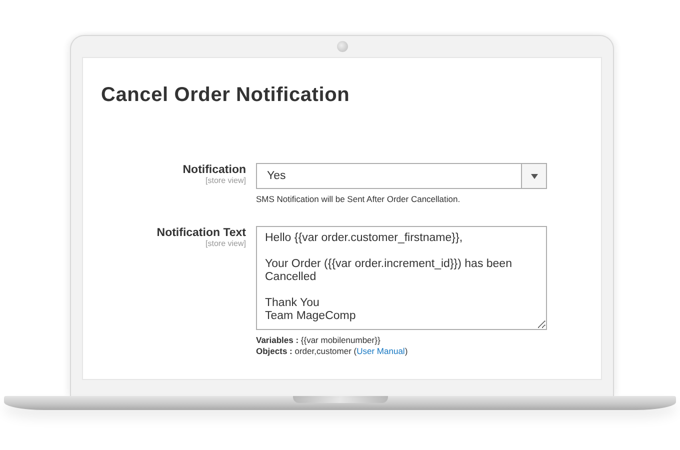 Image resolution: width=680 pixels, height=450 pixels. Describe the element at coordinates (332, 351) in the screenshot. I see `field-note: Objects : order,customer (User Manual)` at that location.